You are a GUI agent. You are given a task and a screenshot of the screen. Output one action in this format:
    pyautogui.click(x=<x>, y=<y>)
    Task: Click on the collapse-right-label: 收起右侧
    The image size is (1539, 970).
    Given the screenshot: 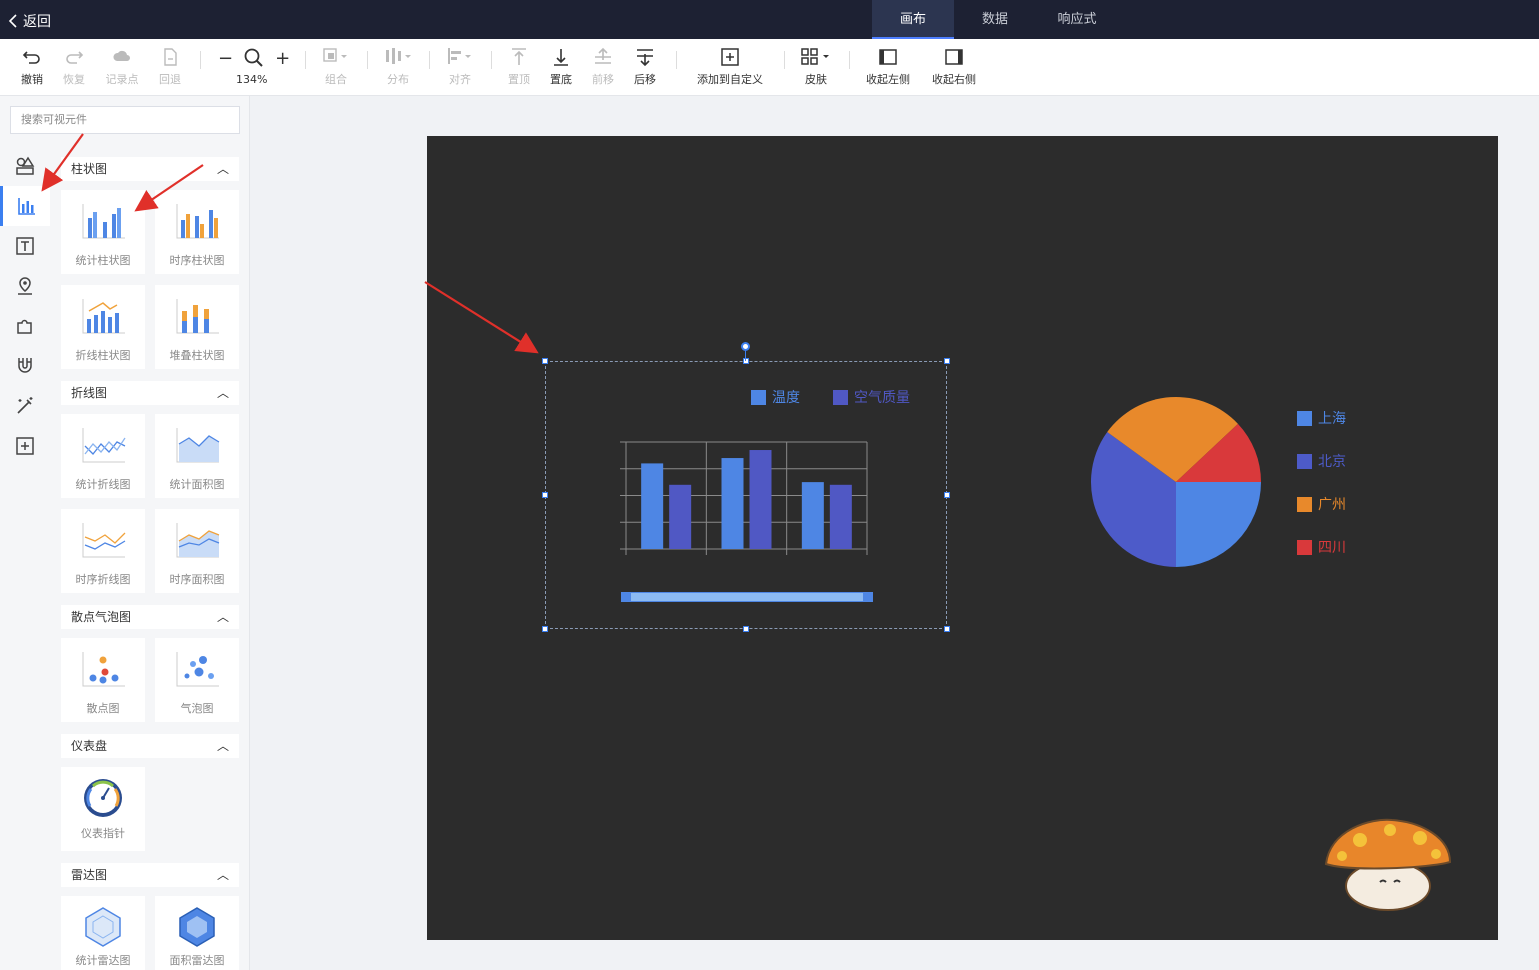 What is the action you would take?
    pyautogui.click(x=954, y=79)
    